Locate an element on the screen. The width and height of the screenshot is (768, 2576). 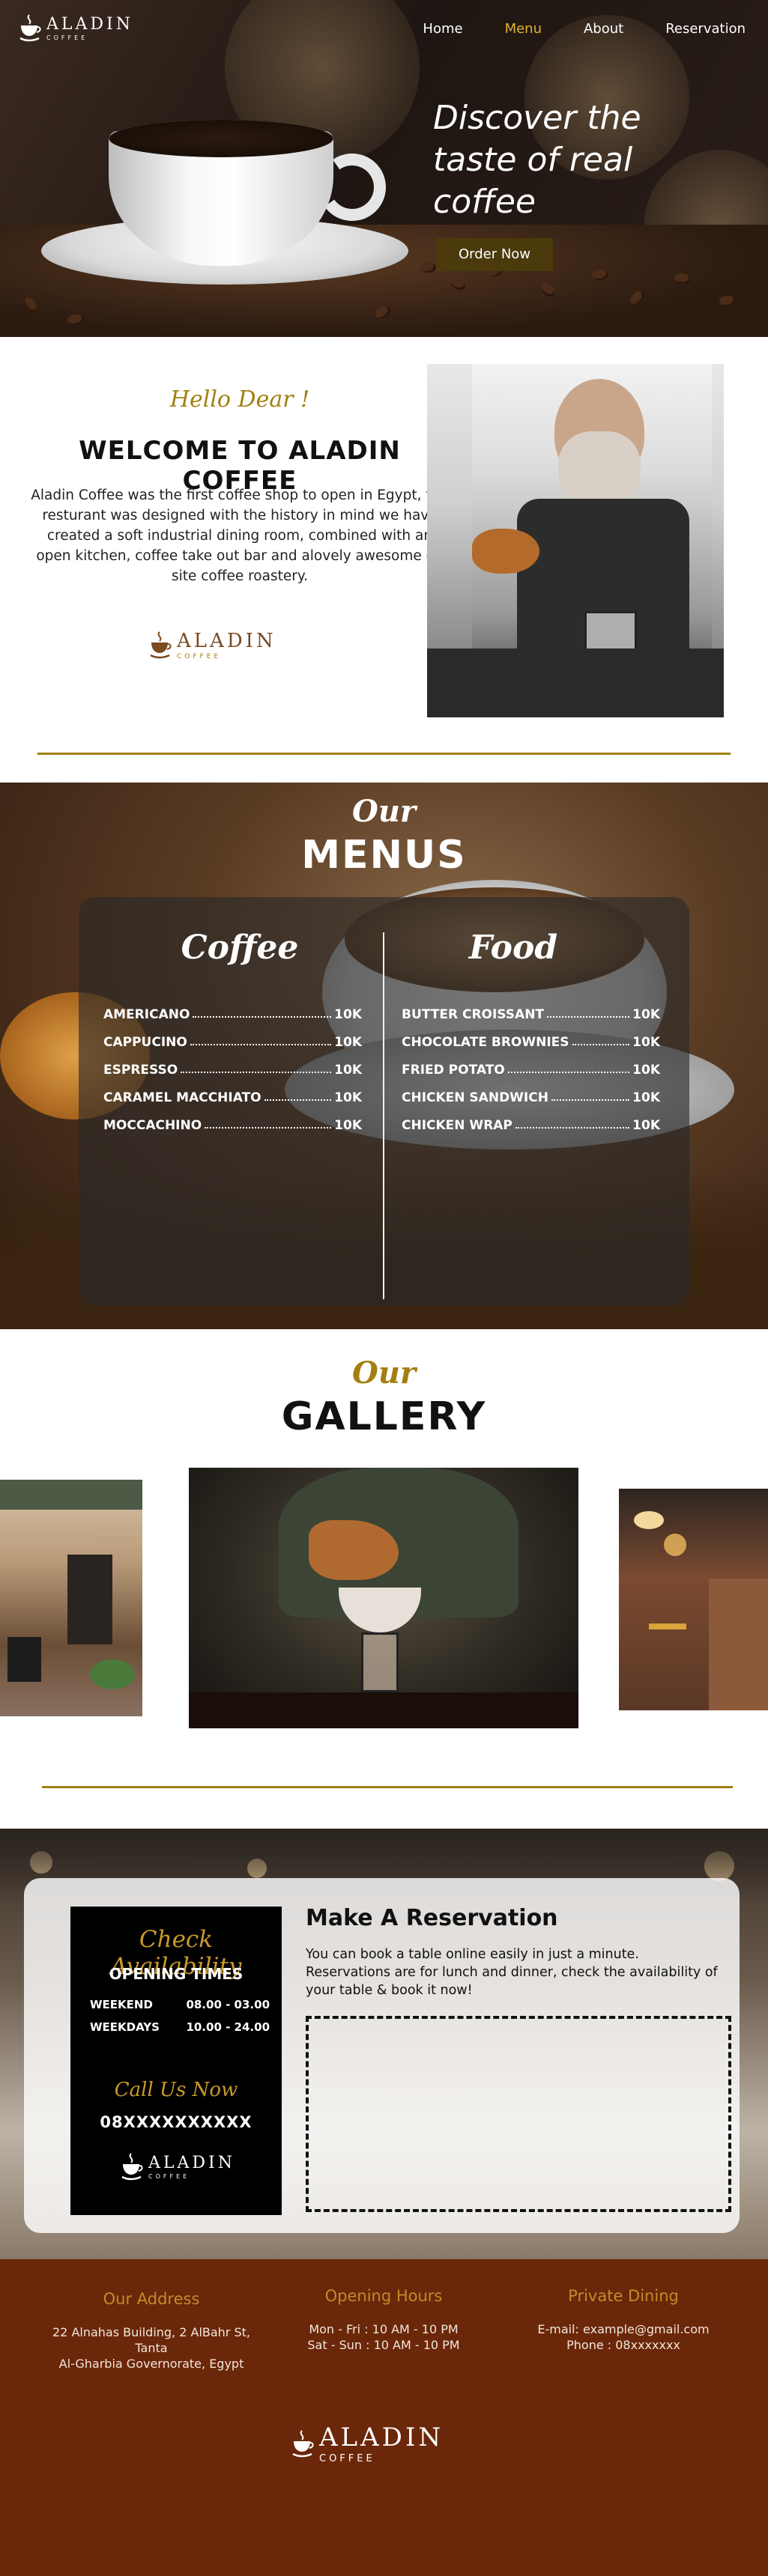
barista-image is located at coordinates (575, 540).